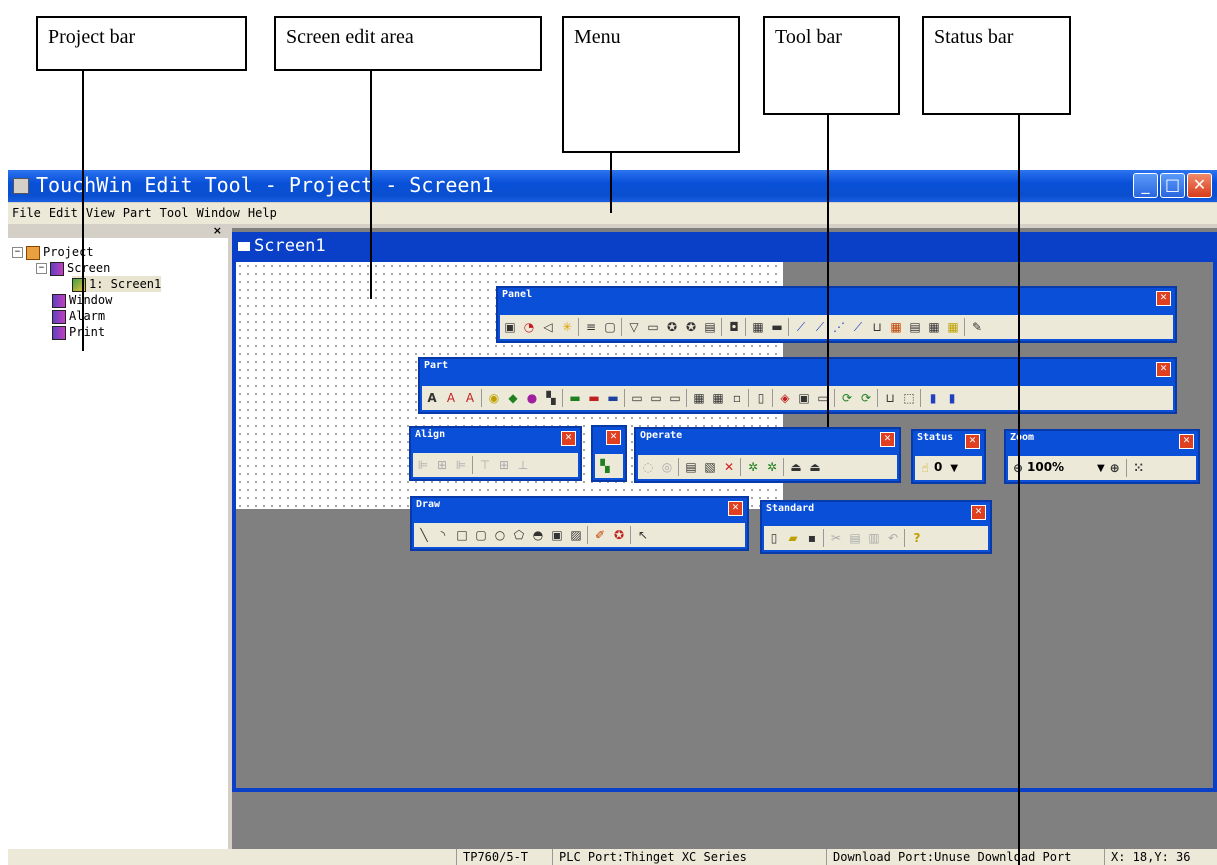 This screenshot has height=865, width=1217. Describe the element at coordinates (917, 538) in the screenshot. I see `help-icon: ?` at that location.